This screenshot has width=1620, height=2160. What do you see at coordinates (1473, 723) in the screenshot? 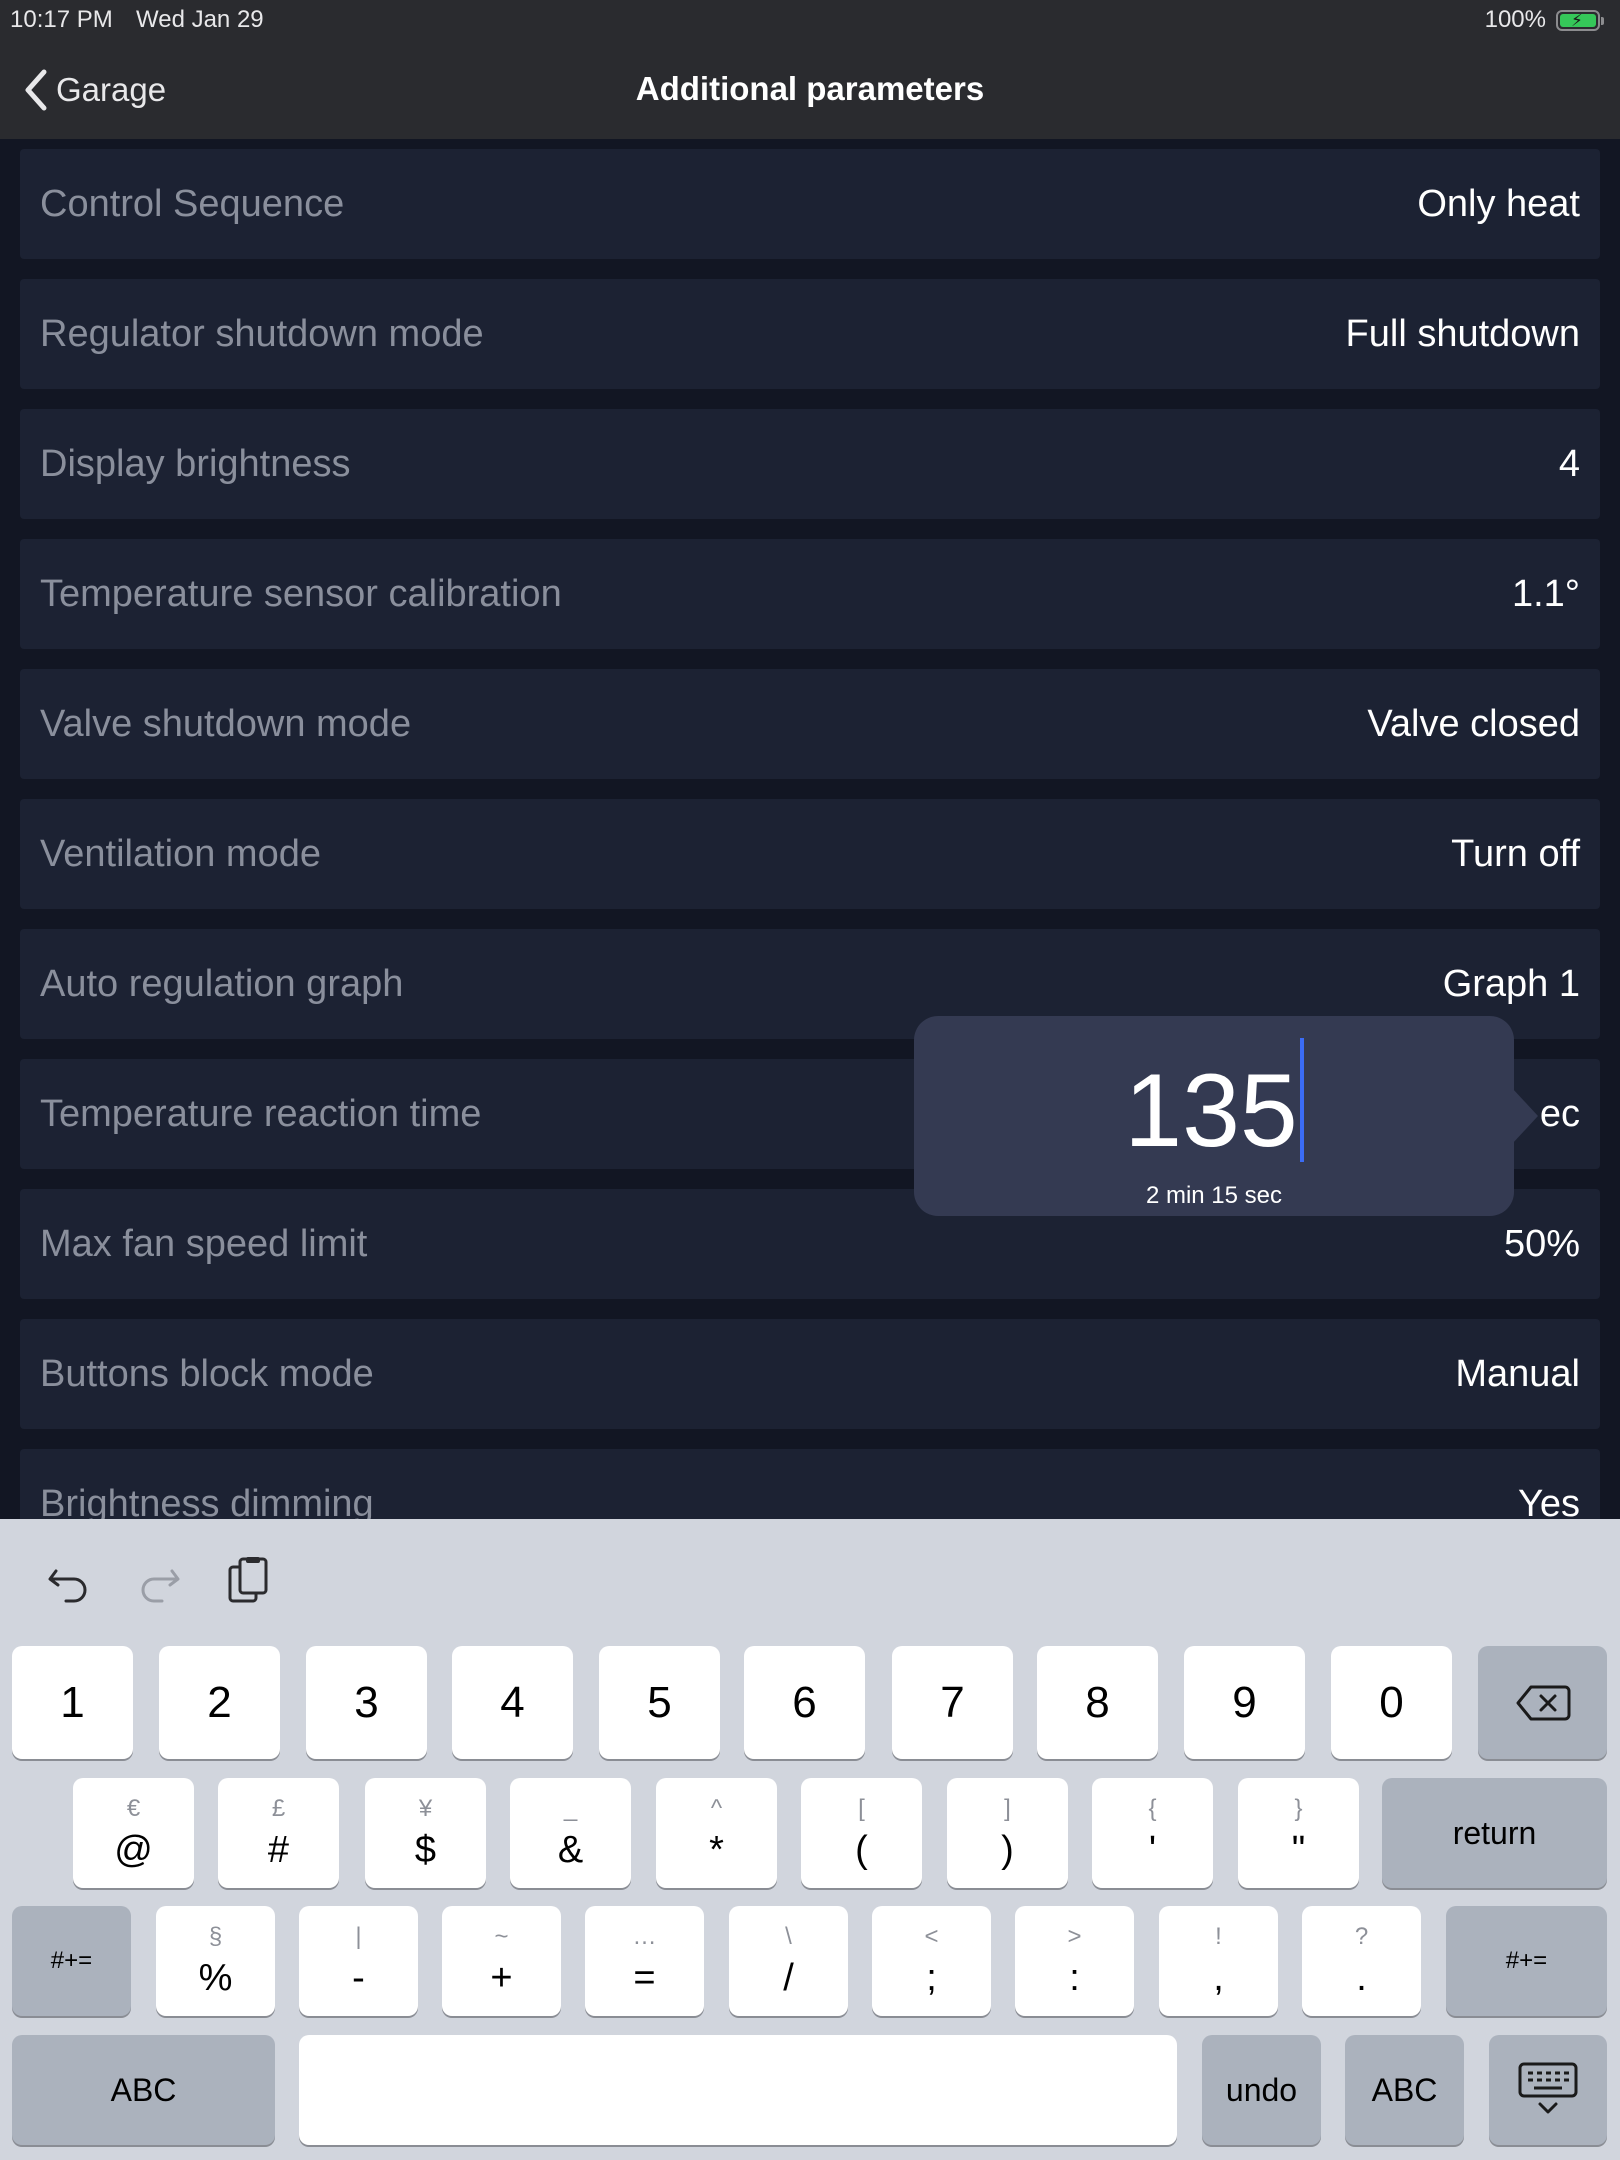
I see `row-value: Valve closed` at bounding box center [1473, 723].